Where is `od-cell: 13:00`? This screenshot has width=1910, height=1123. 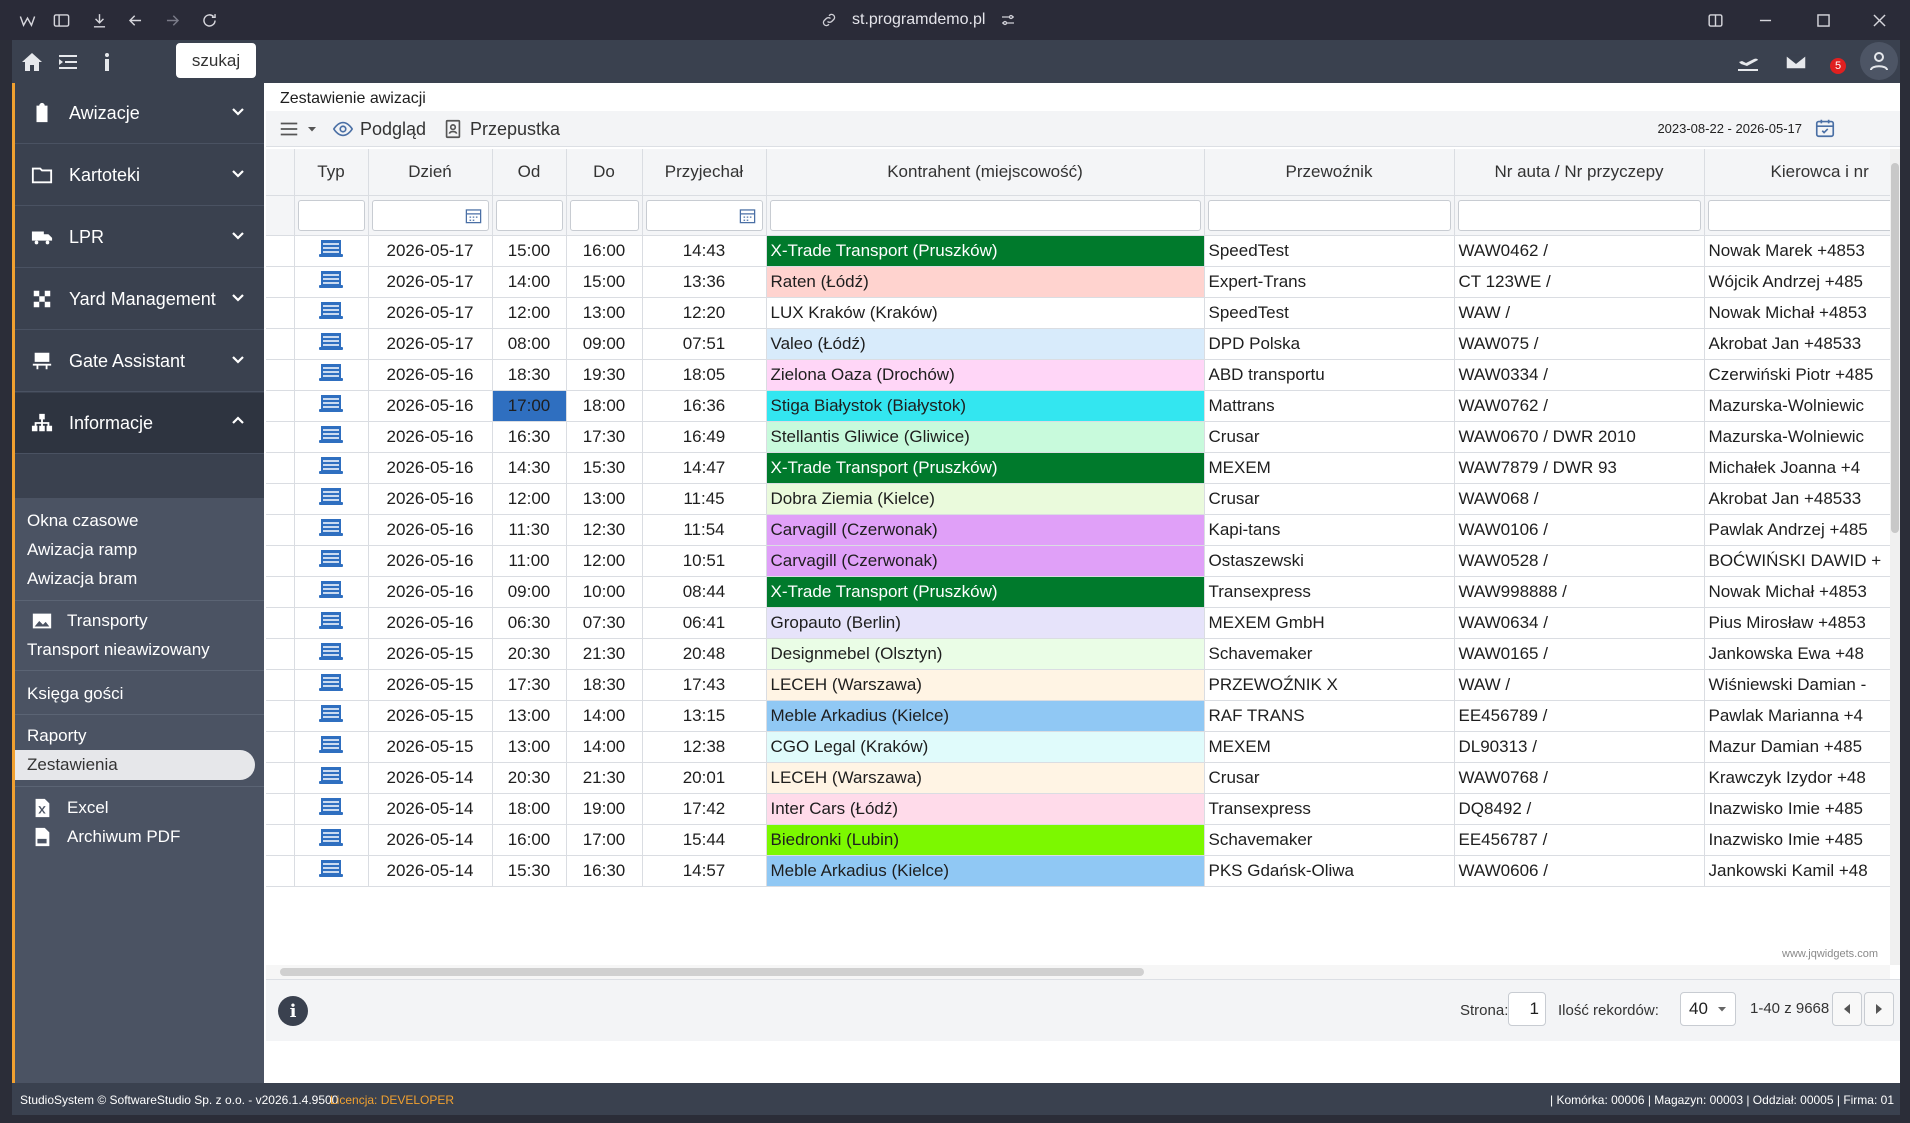
od-cell: 13:00 is located at coordinates (529, 747).